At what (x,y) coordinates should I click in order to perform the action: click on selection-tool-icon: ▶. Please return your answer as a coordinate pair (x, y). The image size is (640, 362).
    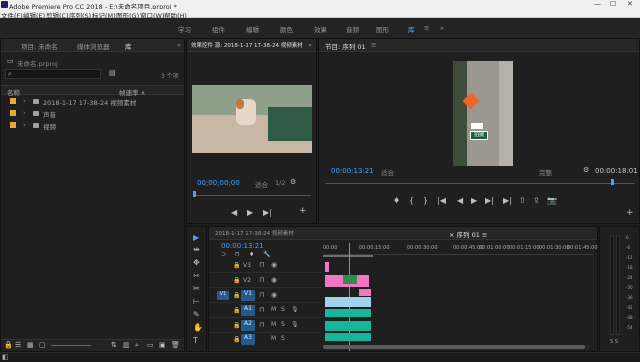
    Looking at the image, I should click on (196, 237).